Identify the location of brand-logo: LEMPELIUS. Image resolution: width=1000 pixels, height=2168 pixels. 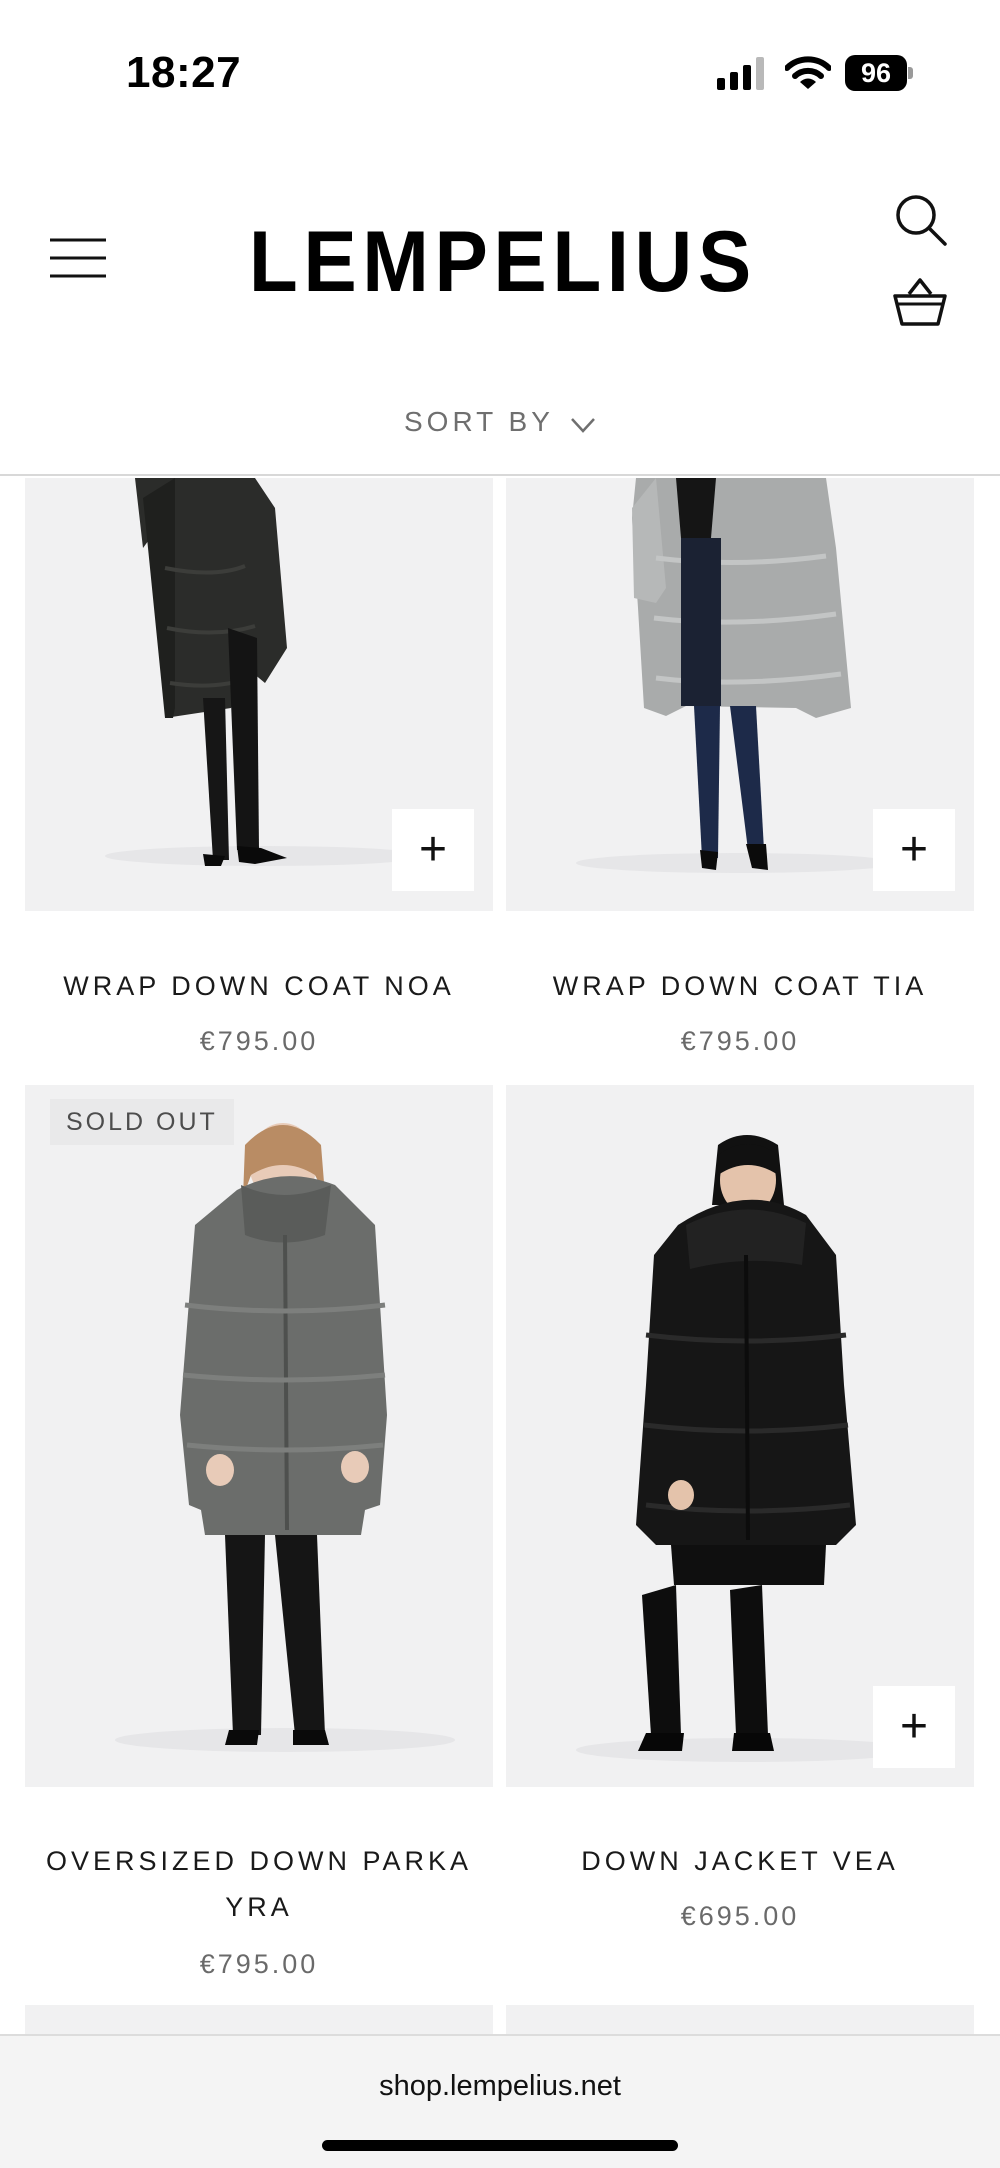
(500, 262).